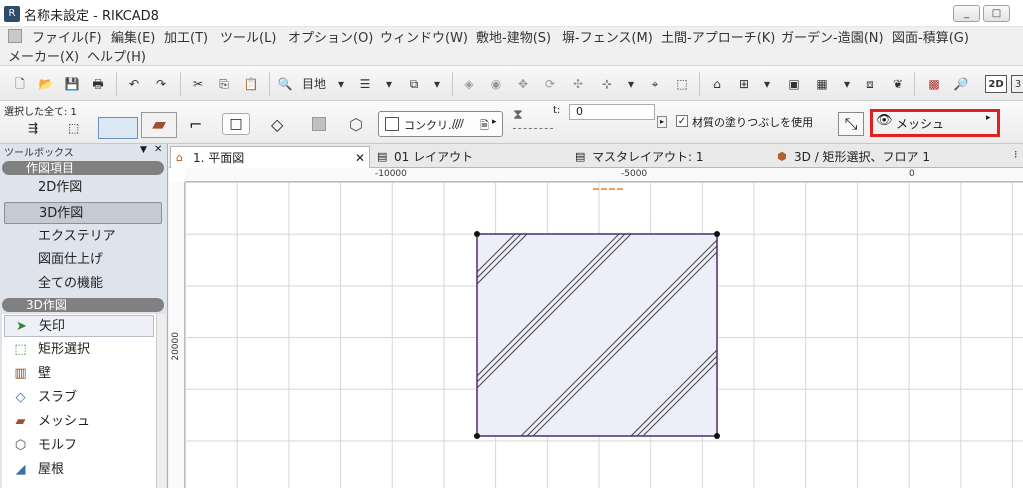 Image resolution: width=1023 pixels, height=488 pixels. I want to click on menu-garden: ガーデン-造園(N), so click(832, 36).